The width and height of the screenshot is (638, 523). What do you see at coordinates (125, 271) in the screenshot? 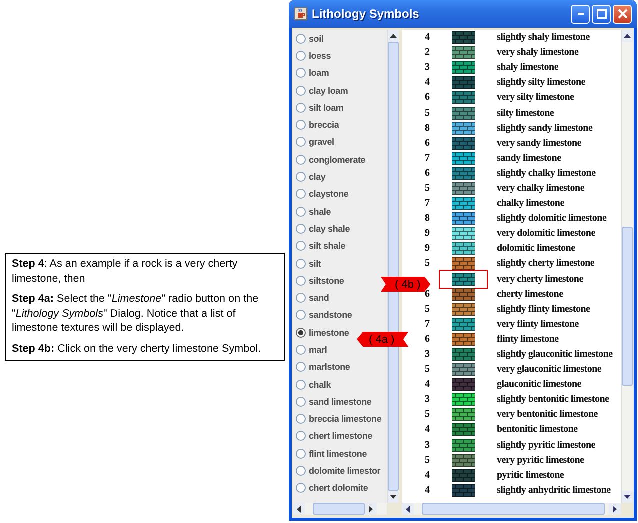
I see `instruction-text: Step 4: As an example if a rock is a very cherty limestone, then` at bounding box center [125, 271].